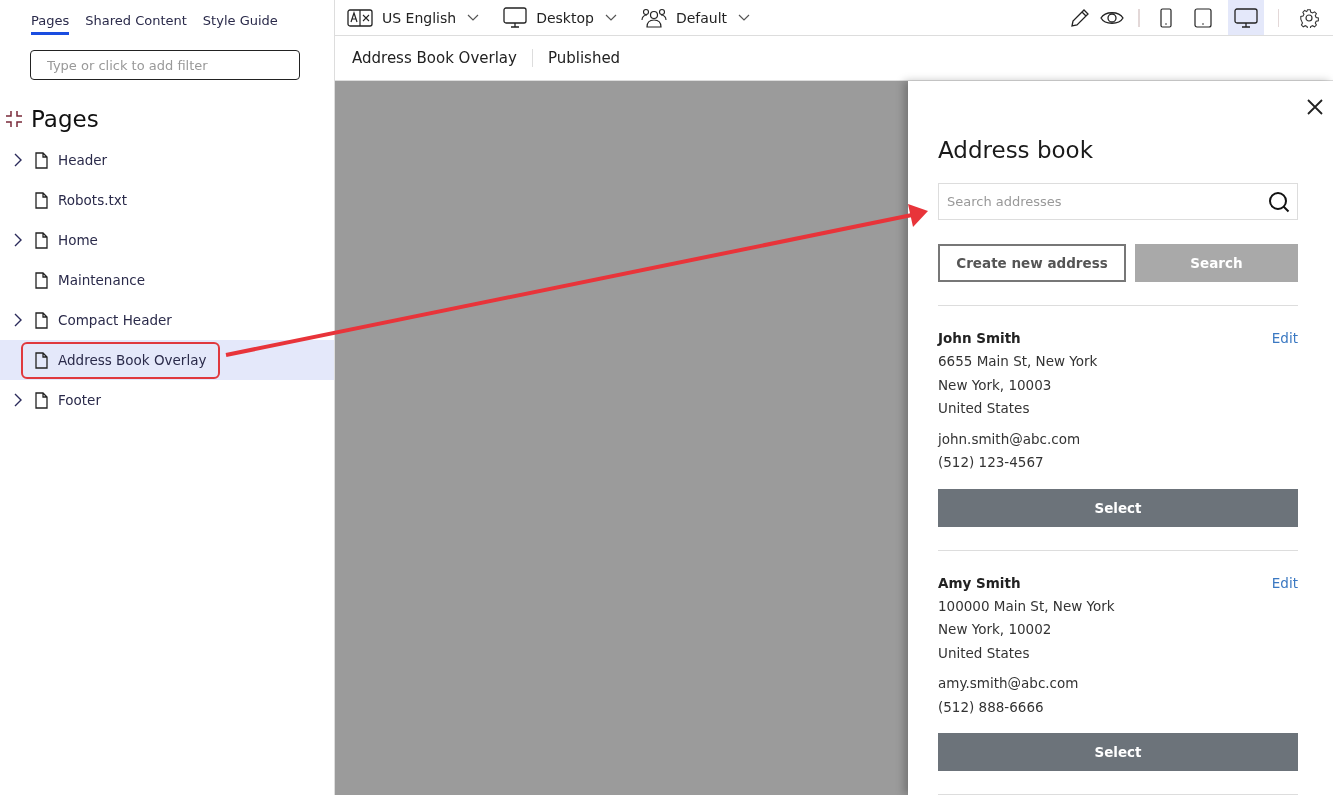  What do you see at coordinates (66, 240) in the screenshot?
I see `page-tree-item: Home` at bounding box center [66, 240].